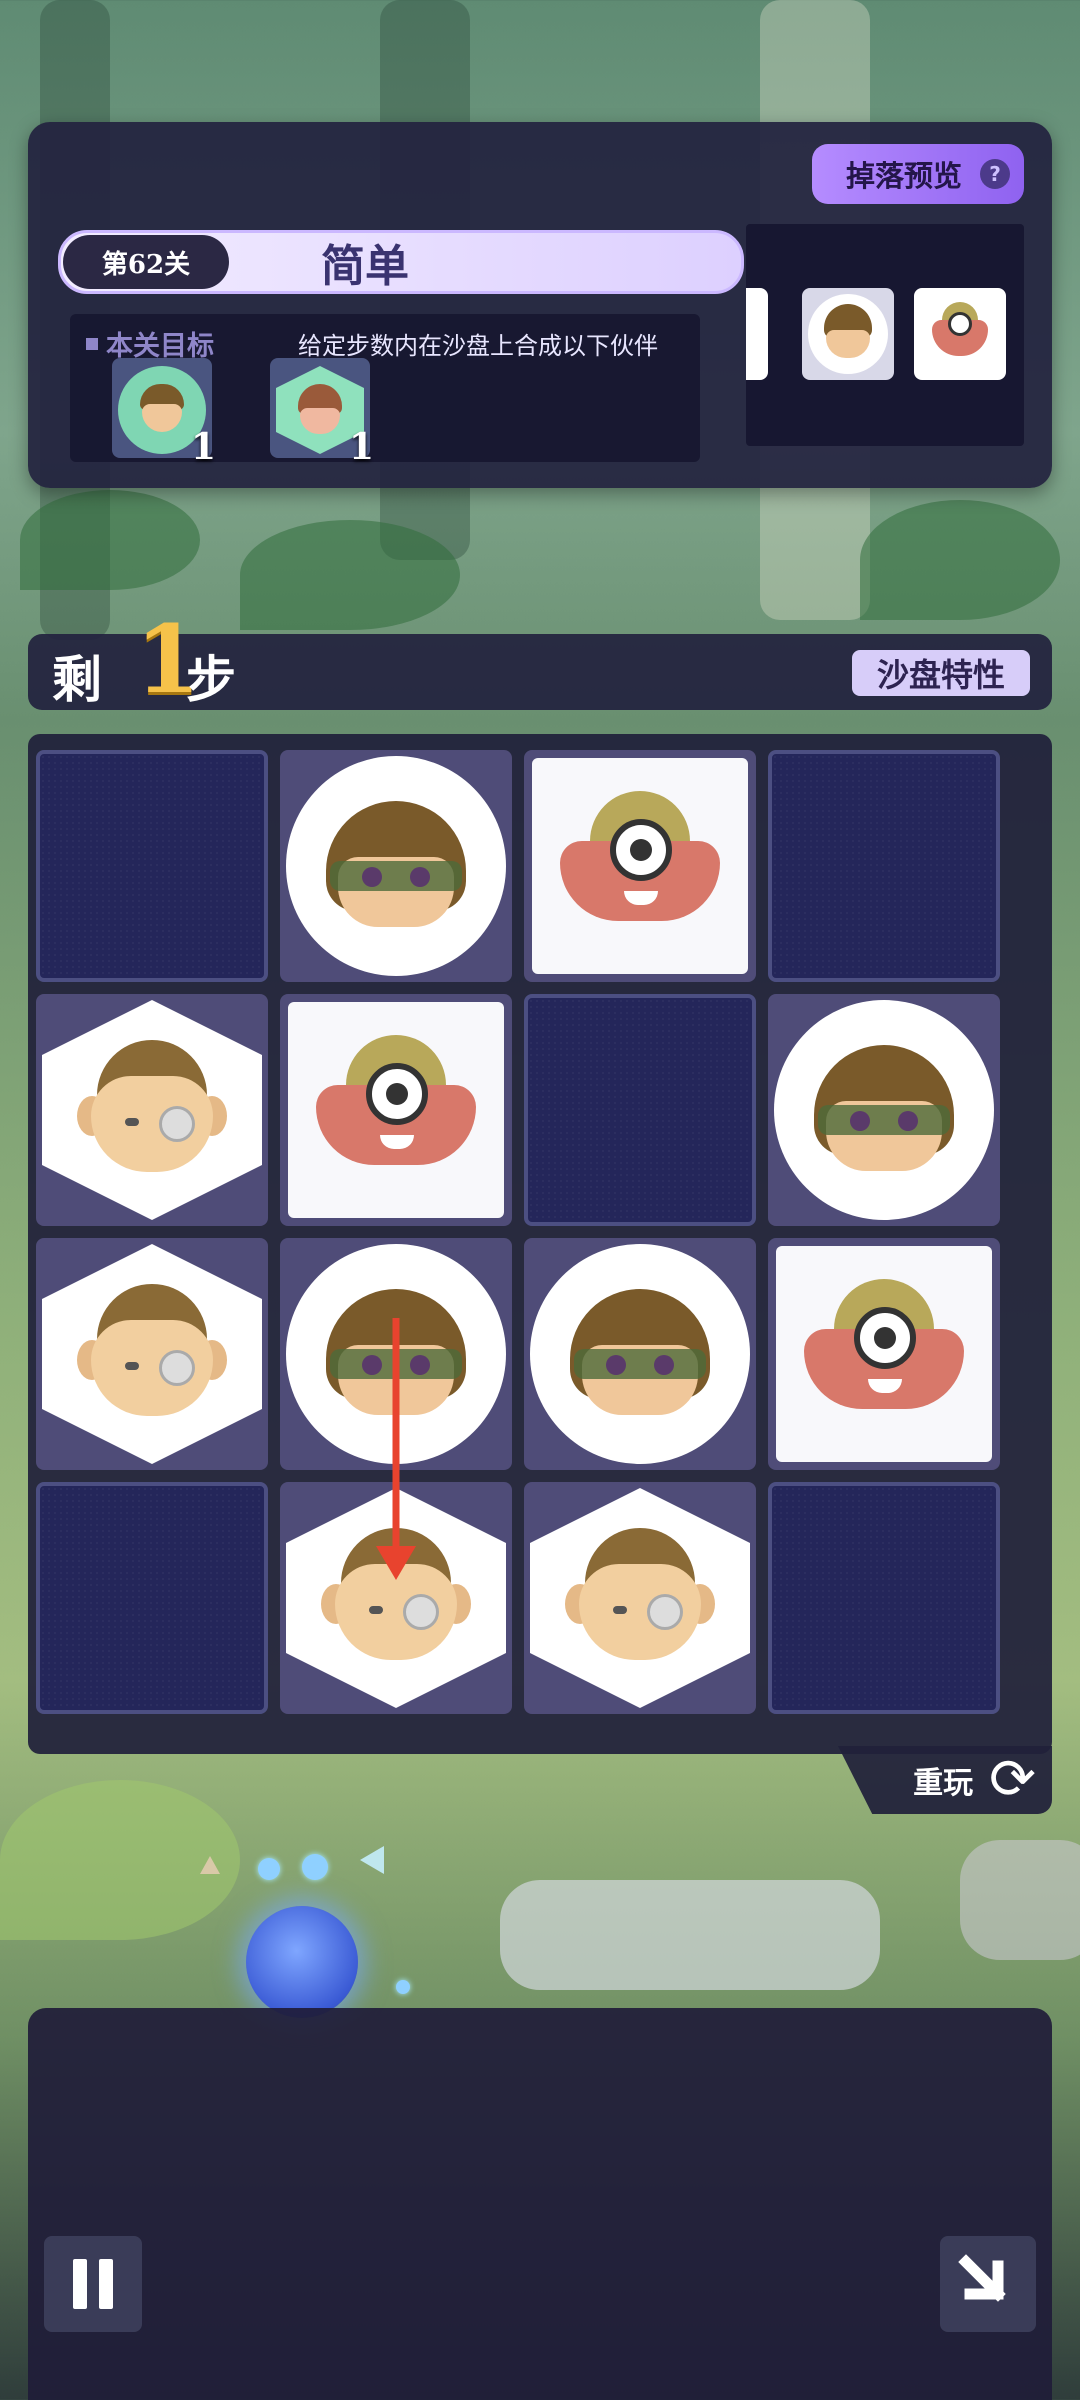 The height and width of the screenshot is (2400, 1080). Describe the element at coordinates (385, 391) in the screenshot. I see `goal-box: 本关目标 给定步数内在沙盘上合成以下伙伴 1 1` at that location.